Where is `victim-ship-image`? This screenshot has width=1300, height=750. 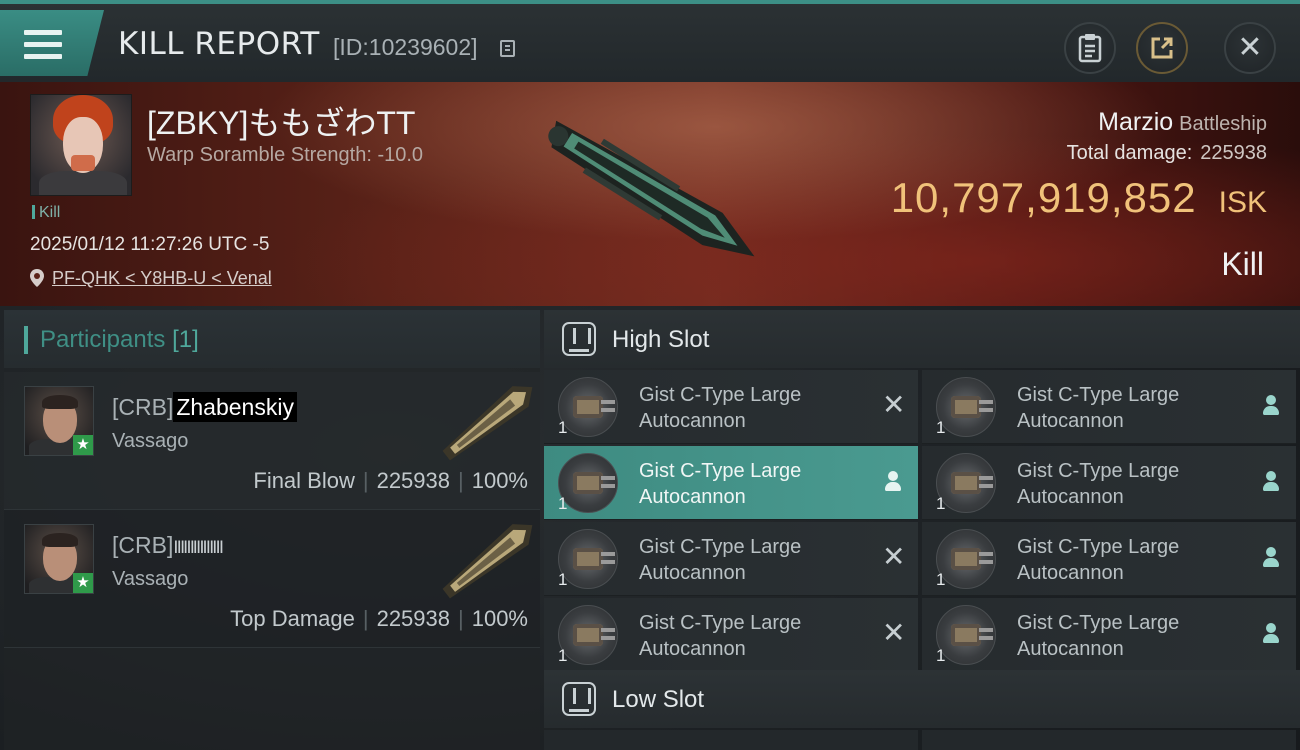 victim-ship-image is located at coordinates (650, 197).